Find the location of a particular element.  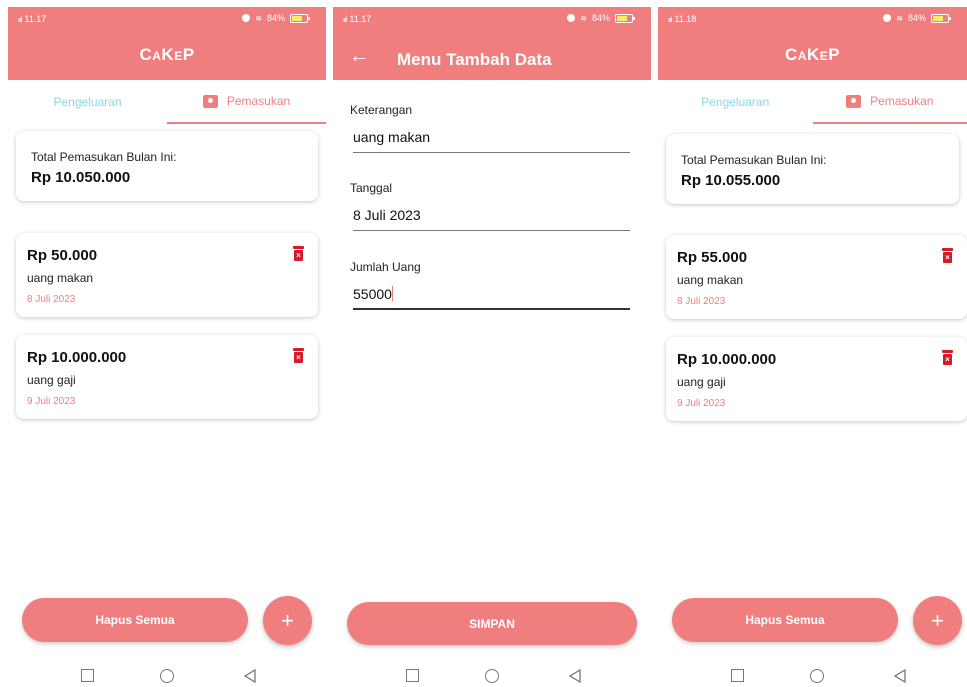

back-arrow-icon: ← is located at coordinates (359, 56).